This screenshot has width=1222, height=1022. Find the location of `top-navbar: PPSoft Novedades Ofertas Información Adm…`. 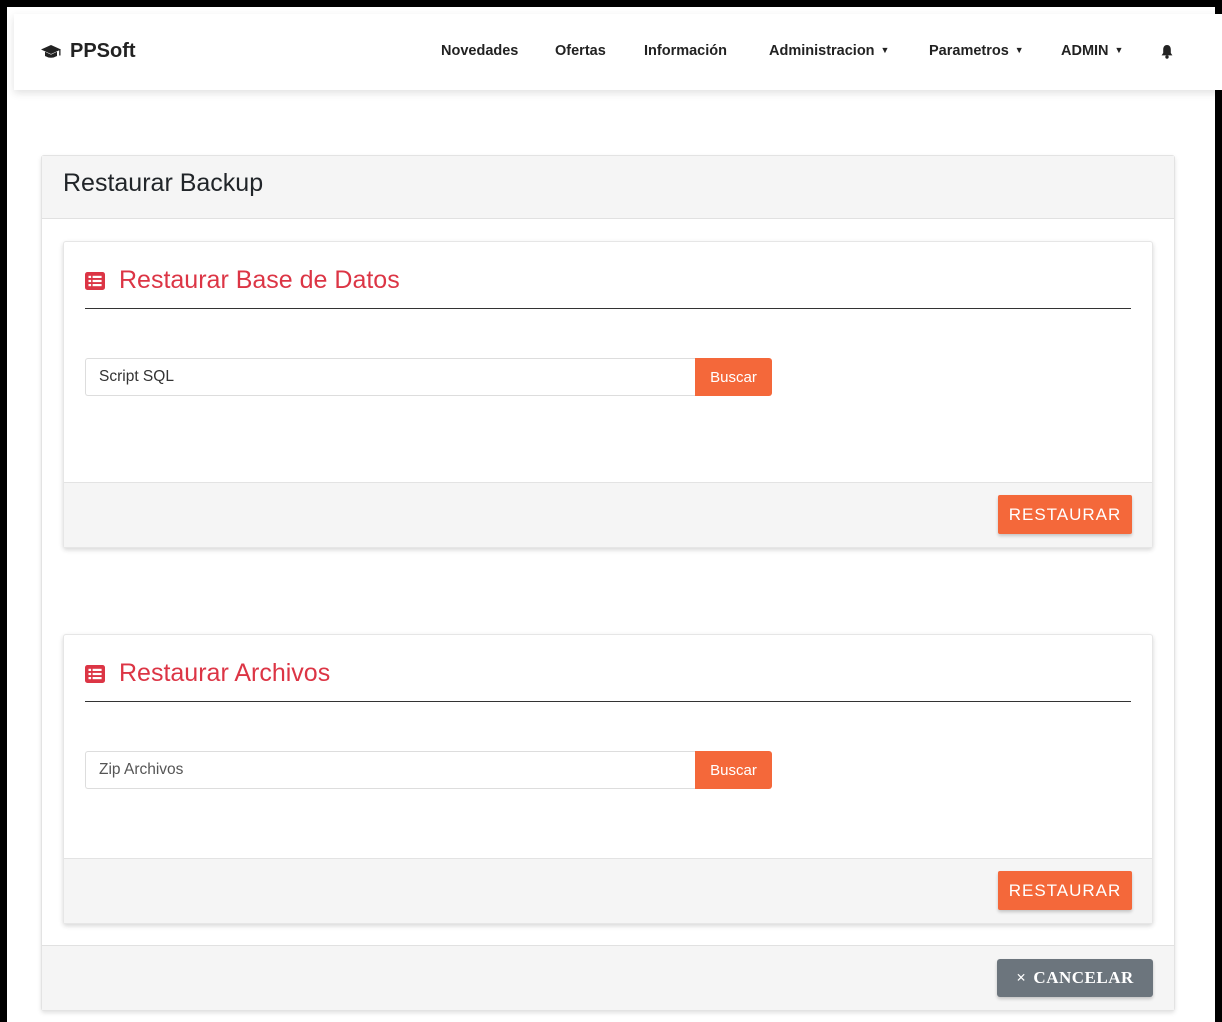

top-navbar: PPSoft Novedades Ofertas Información Adm… is located at coordinates (618, 52).